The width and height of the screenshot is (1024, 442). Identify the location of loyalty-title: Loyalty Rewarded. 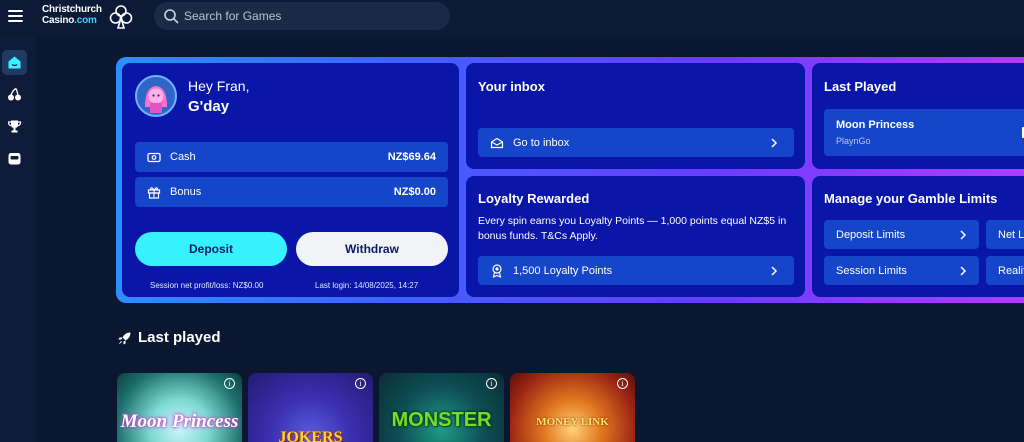
(534, 198).